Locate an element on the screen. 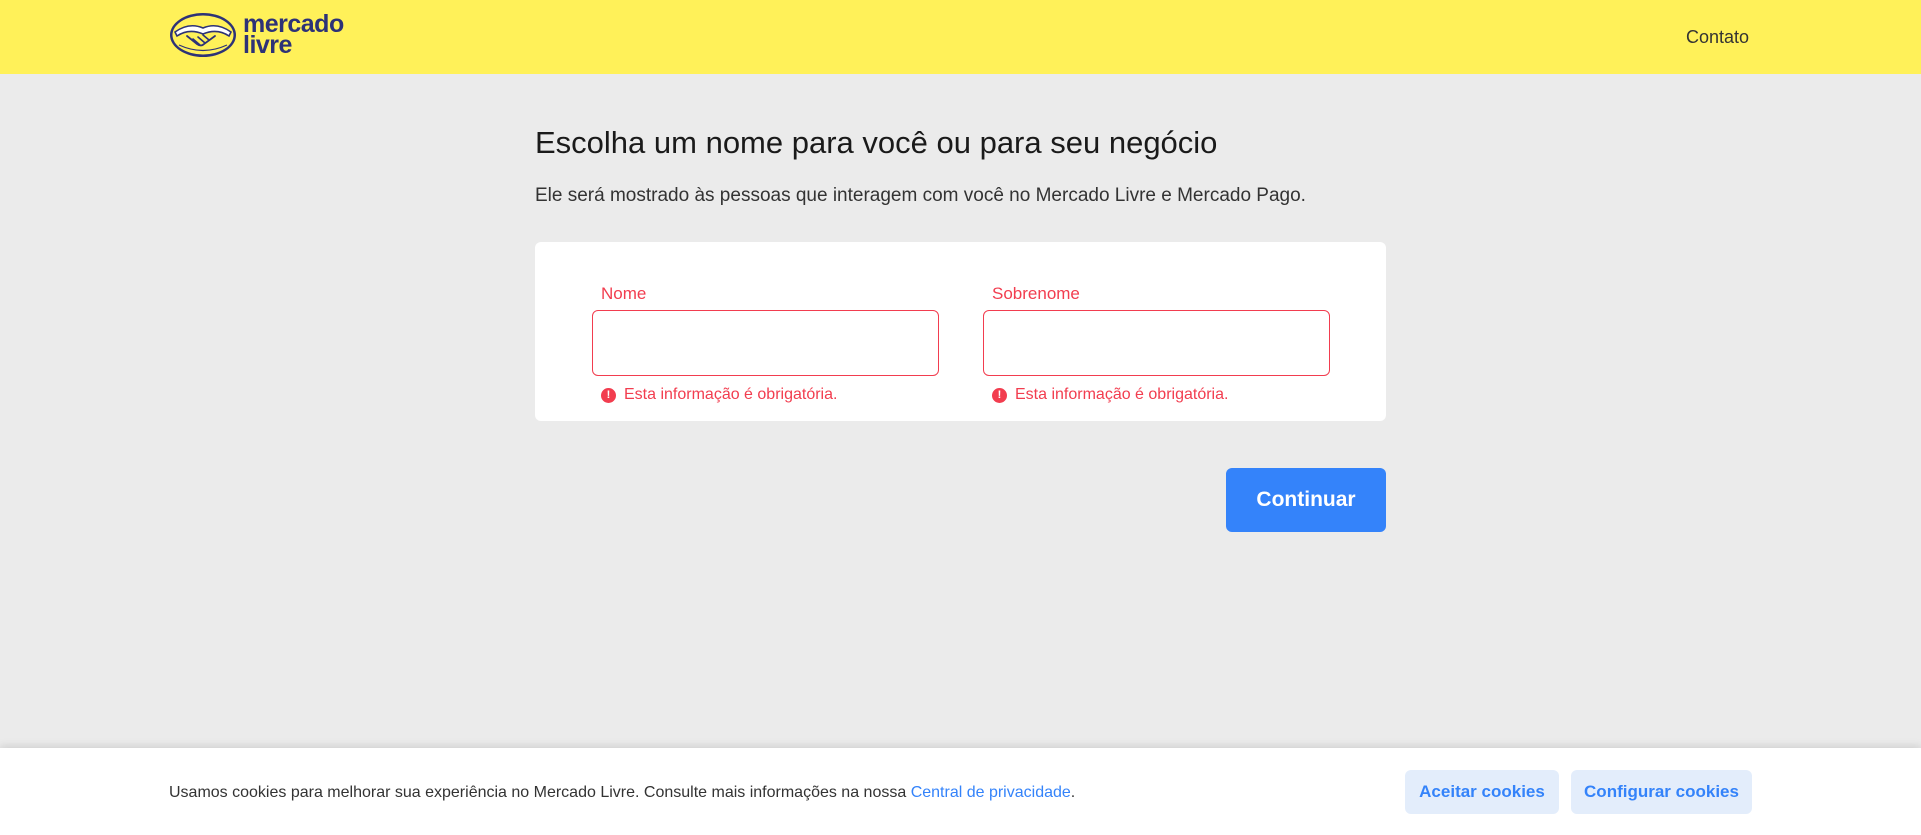 Image resolution: width=1921 pixels, height=835 pixels. last-name-error-text: Esta informação é obrigatória. is located at coordinates (1122, 394).